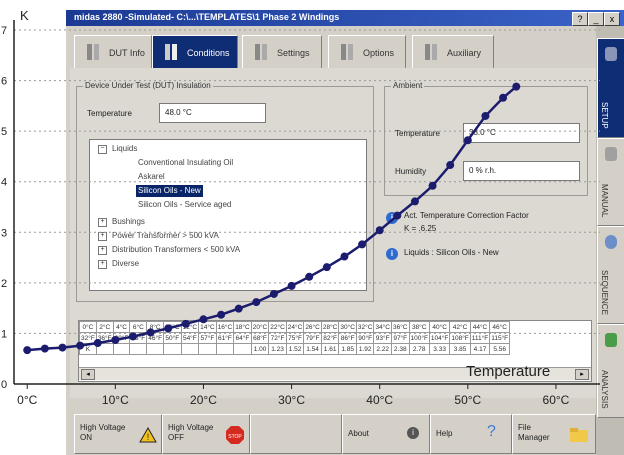 This screenshot has width=624, height=455. I want to click on x-tick-label: 50°C, so click(467, 400).